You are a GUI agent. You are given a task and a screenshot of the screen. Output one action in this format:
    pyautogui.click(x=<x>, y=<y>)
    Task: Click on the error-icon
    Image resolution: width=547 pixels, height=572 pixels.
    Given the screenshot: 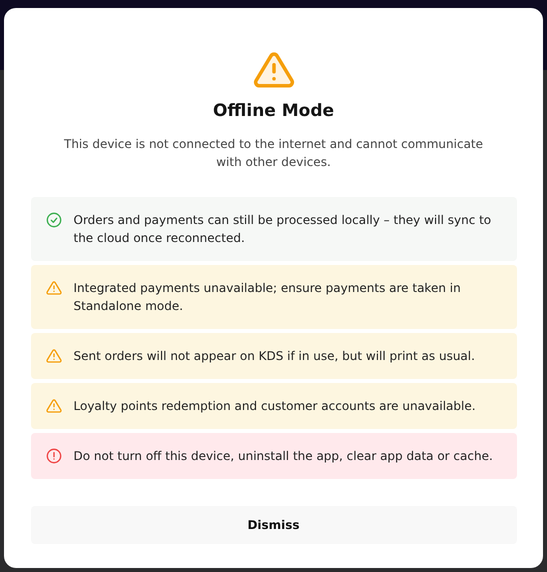 What is the action you would take?
    pyautogui.click(x=54, y=456)
    